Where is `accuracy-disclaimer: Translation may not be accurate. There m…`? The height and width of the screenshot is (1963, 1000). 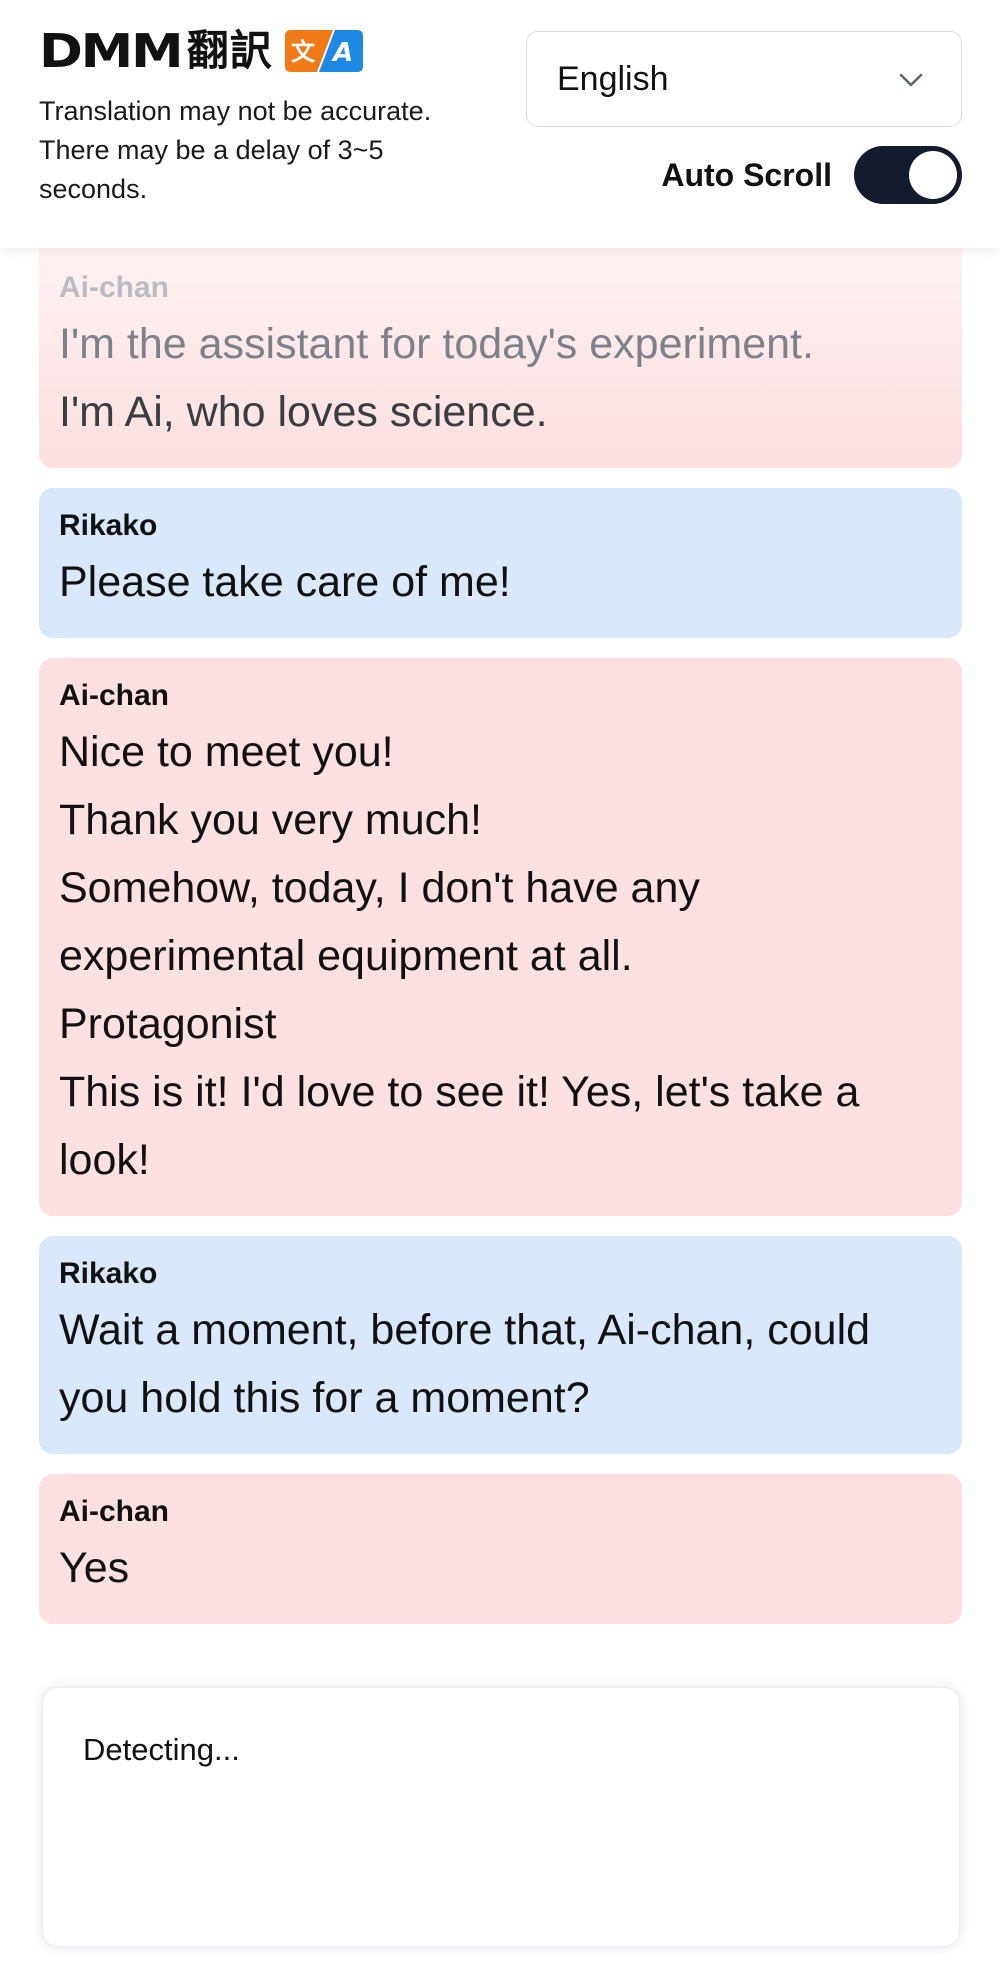
accuracy-disclaimer: Translation may not be accurate. There m… is located at coordinates (235, 150).